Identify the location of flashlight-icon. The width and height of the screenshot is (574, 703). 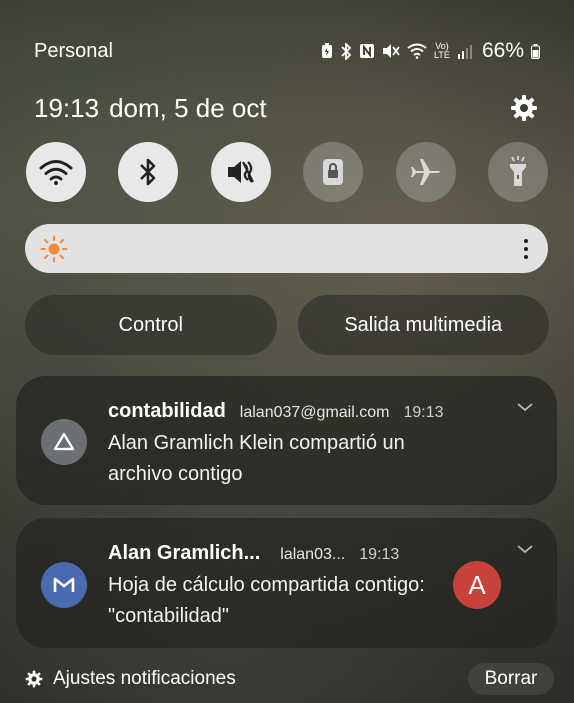
(517, 171).